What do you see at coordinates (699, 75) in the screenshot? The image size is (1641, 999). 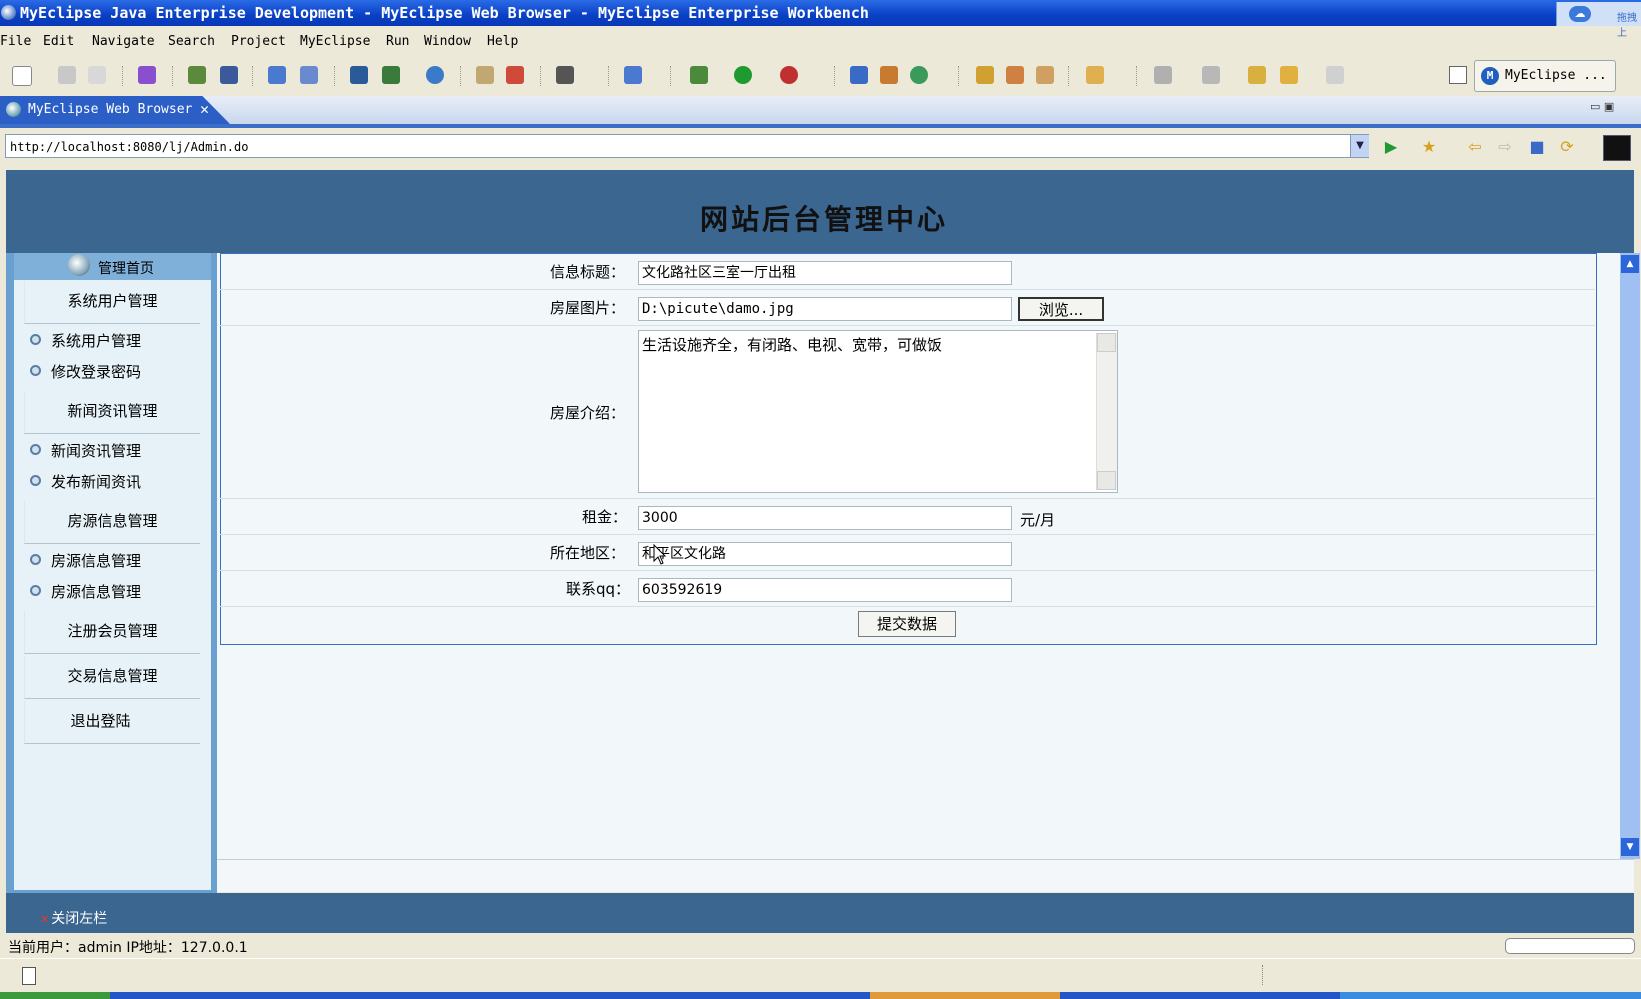 I see `debug-icon` at bounding box center [699, 75].